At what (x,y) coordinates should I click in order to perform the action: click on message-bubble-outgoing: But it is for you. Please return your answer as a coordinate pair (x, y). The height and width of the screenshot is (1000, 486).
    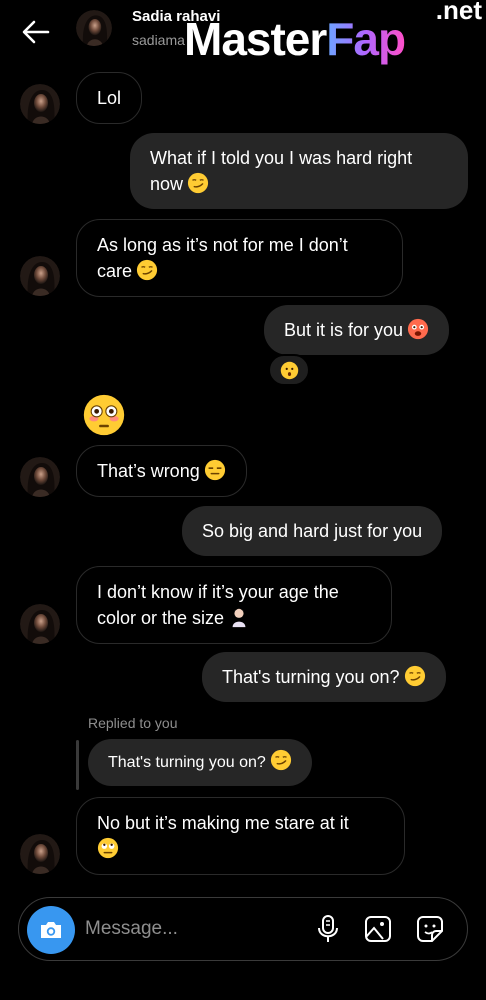
    Looking at the image, I should click on (357, 330).